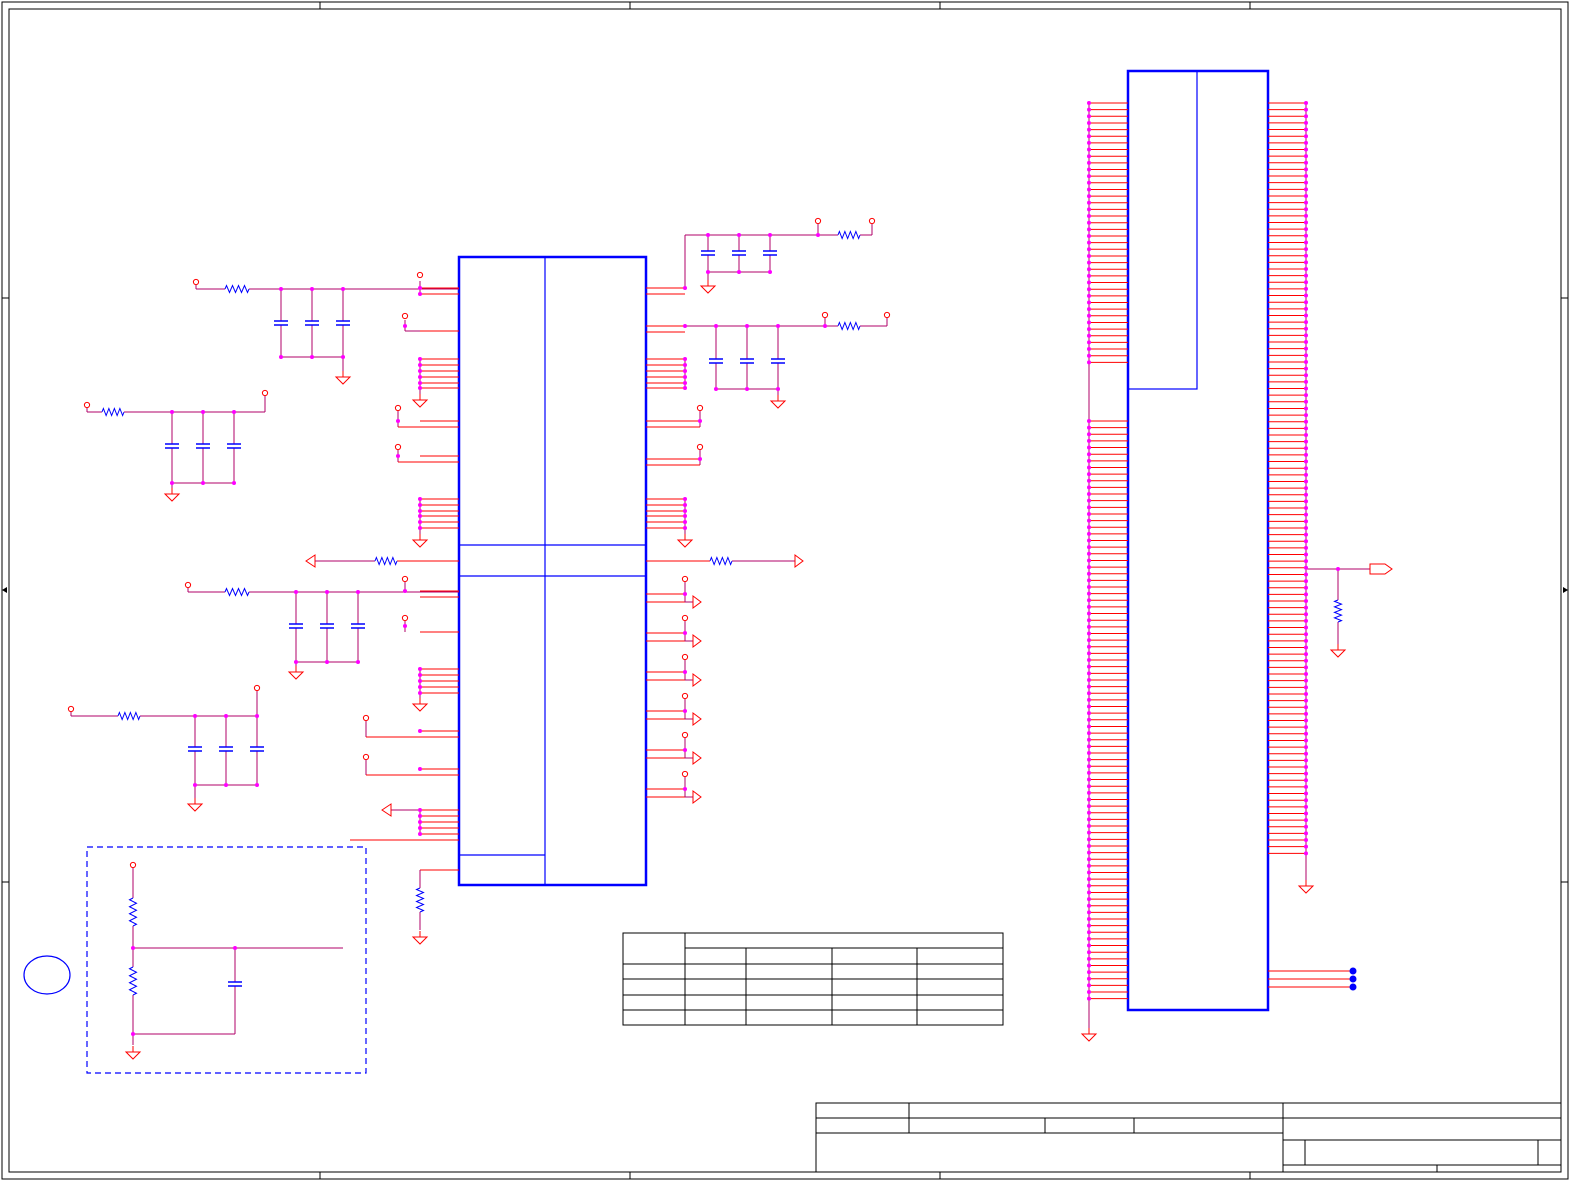 The height and width of the screenshot is (1183, 1572). Describe the element at coordinates (1198, 540) in the screenshot. I see `connector-ic-body` at that location.